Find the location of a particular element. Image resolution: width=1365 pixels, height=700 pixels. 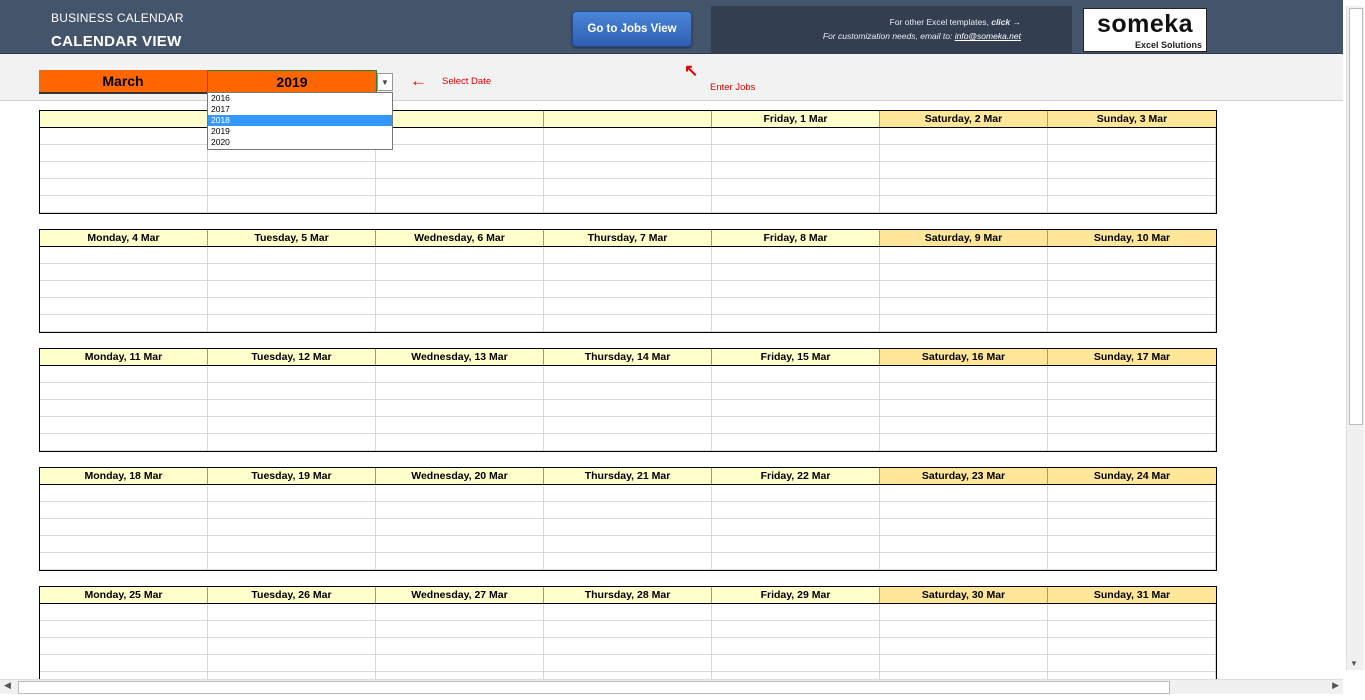

arrow-left-icon: ← is located at coordinates (418, 80).